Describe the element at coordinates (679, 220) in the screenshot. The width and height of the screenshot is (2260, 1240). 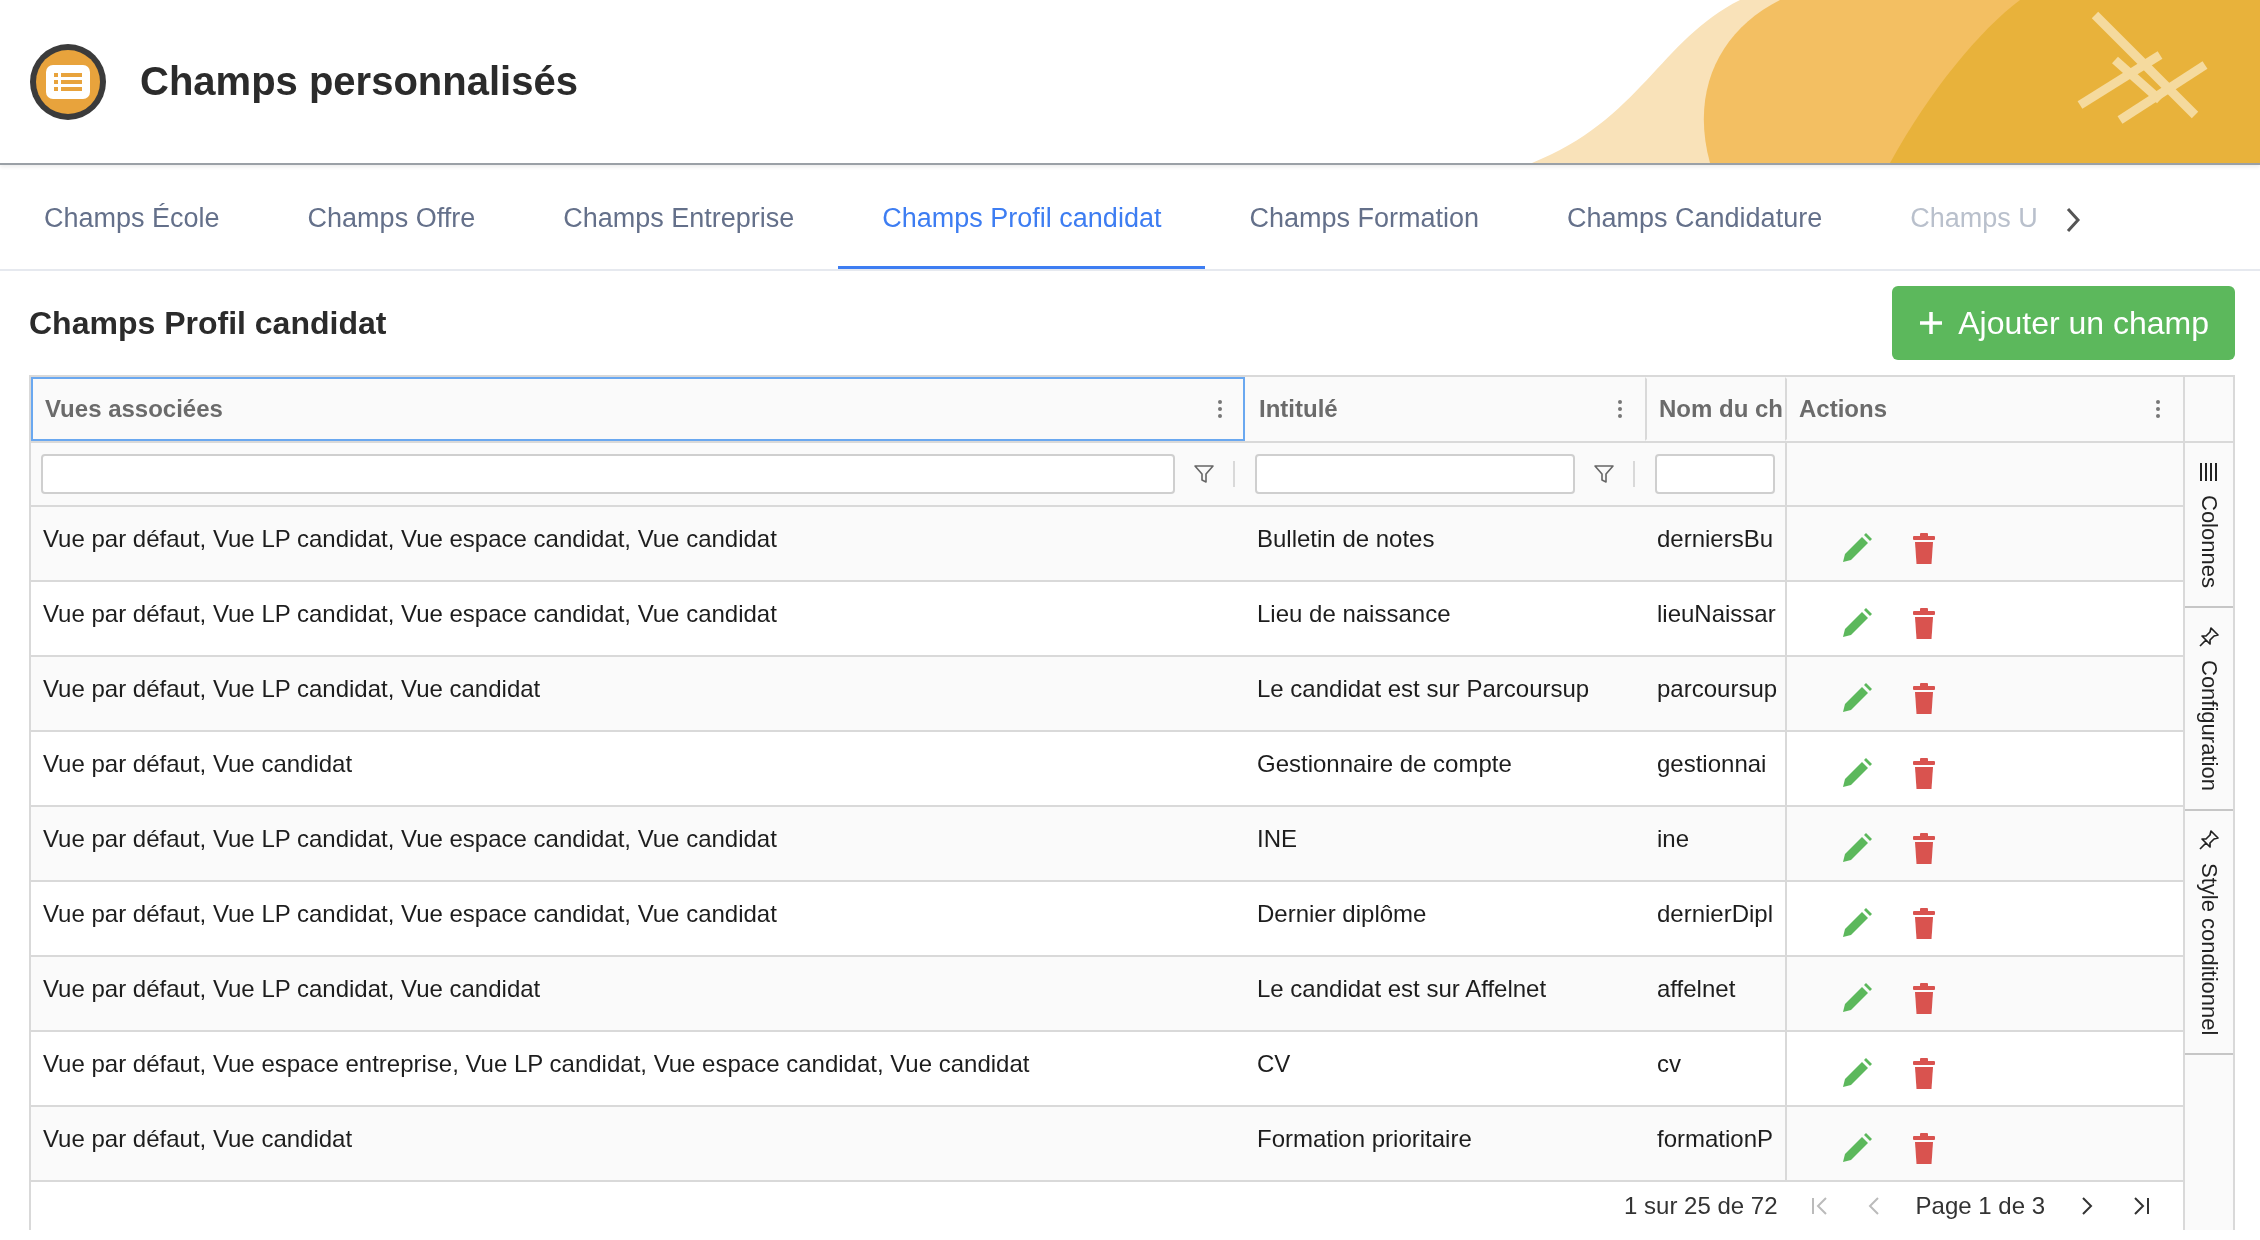
I see `tab: Champs Entreprise` at that location.